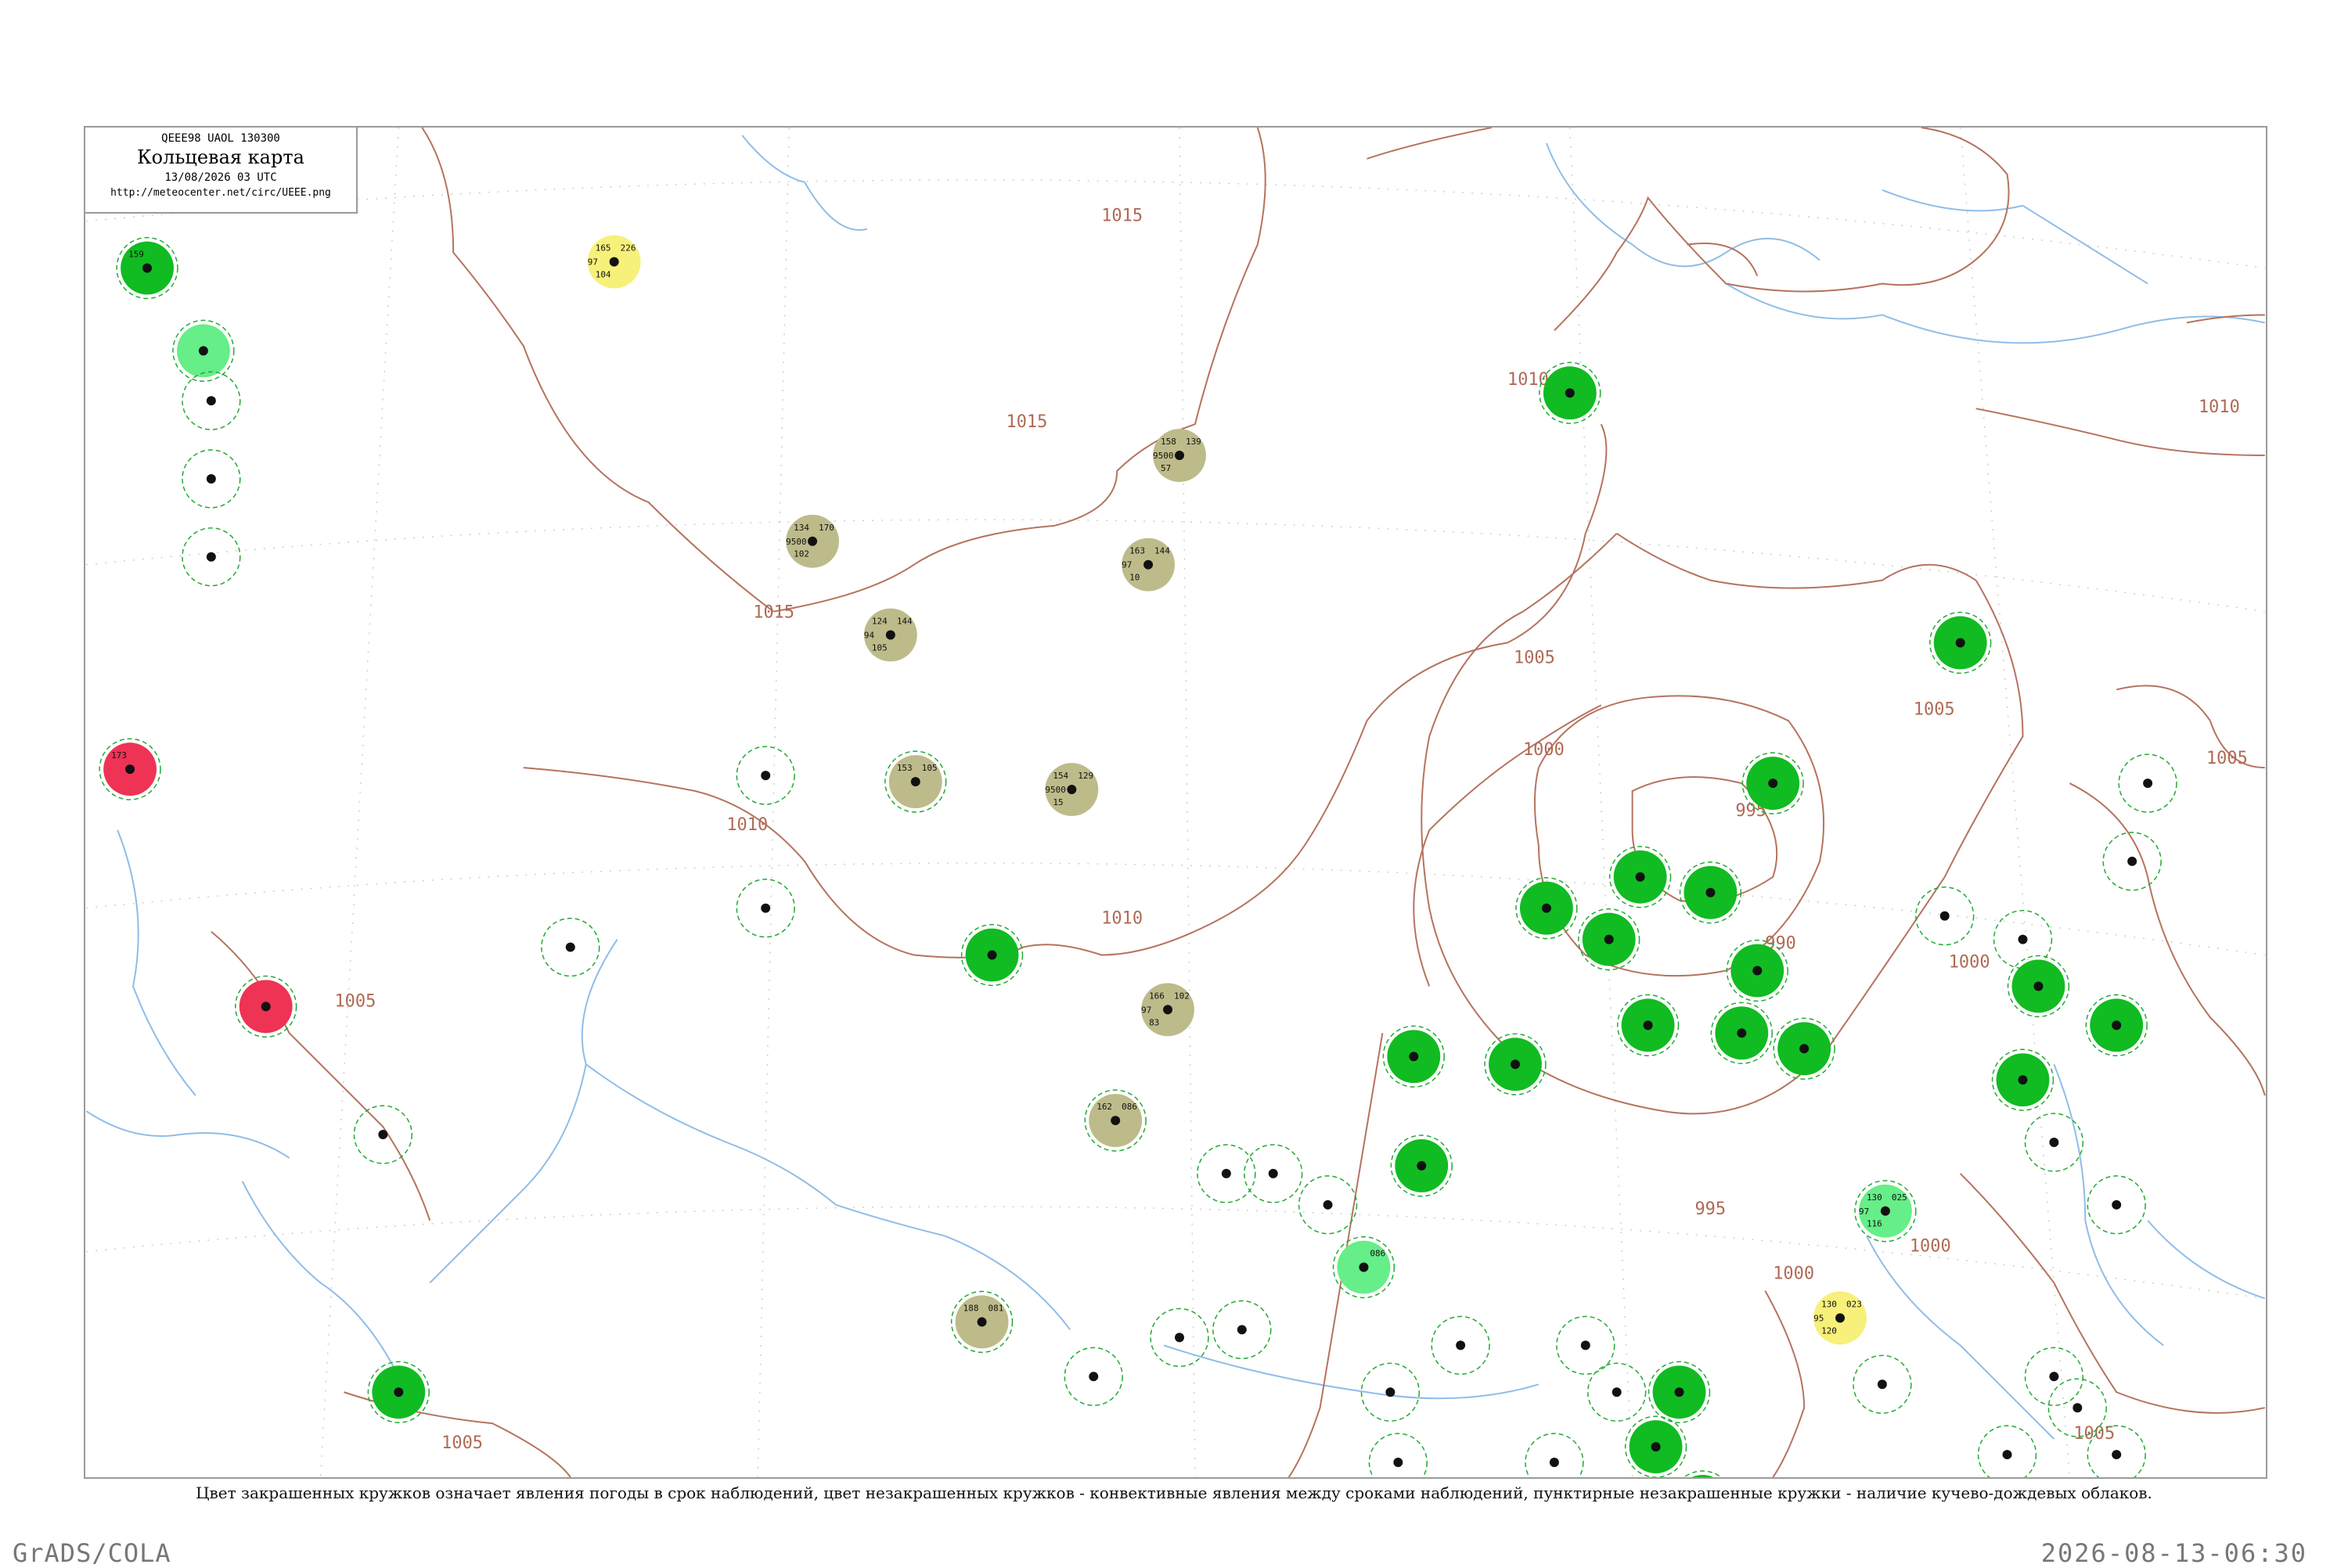 This screenshot has height=1568, width=2348. What do you see at coordinates (1058, 802) in the screenshot?
I see `station-dewpoint: 15` at bounding box center [1058, 802].